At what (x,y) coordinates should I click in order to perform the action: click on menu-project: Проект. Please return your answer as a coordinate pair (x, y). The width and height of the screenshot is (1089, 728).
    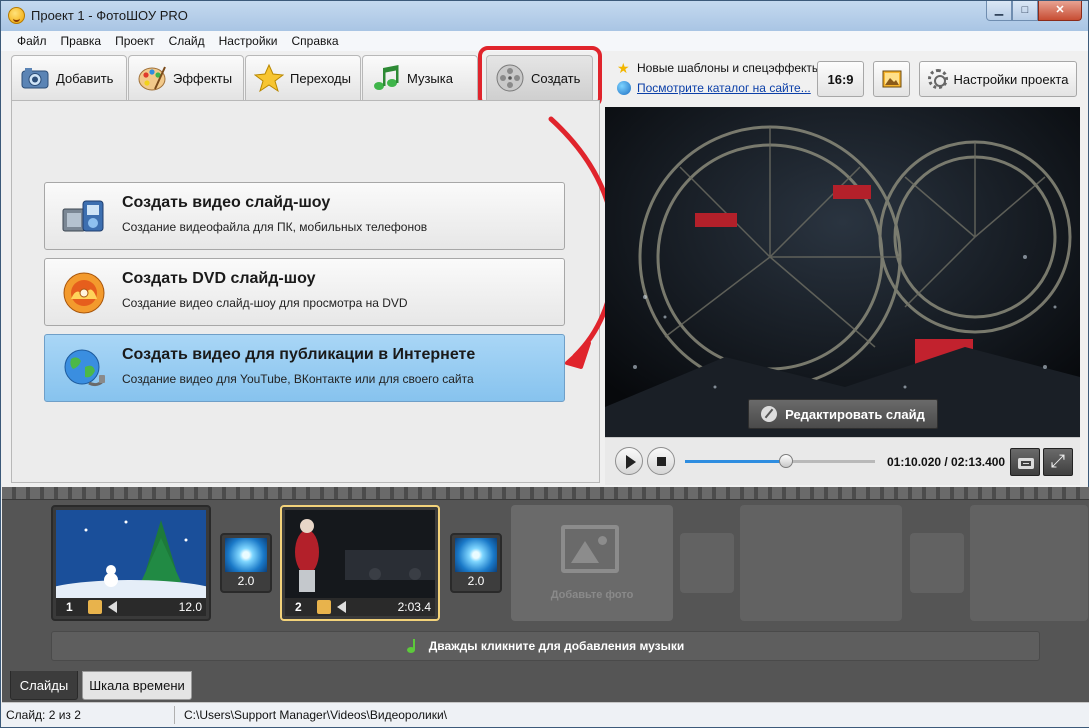
    Looking at the image, I should click on (135, 41).